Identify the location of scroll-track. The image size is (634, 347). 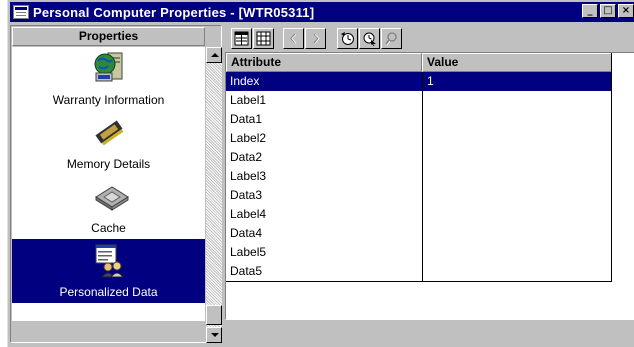
(214, 195).